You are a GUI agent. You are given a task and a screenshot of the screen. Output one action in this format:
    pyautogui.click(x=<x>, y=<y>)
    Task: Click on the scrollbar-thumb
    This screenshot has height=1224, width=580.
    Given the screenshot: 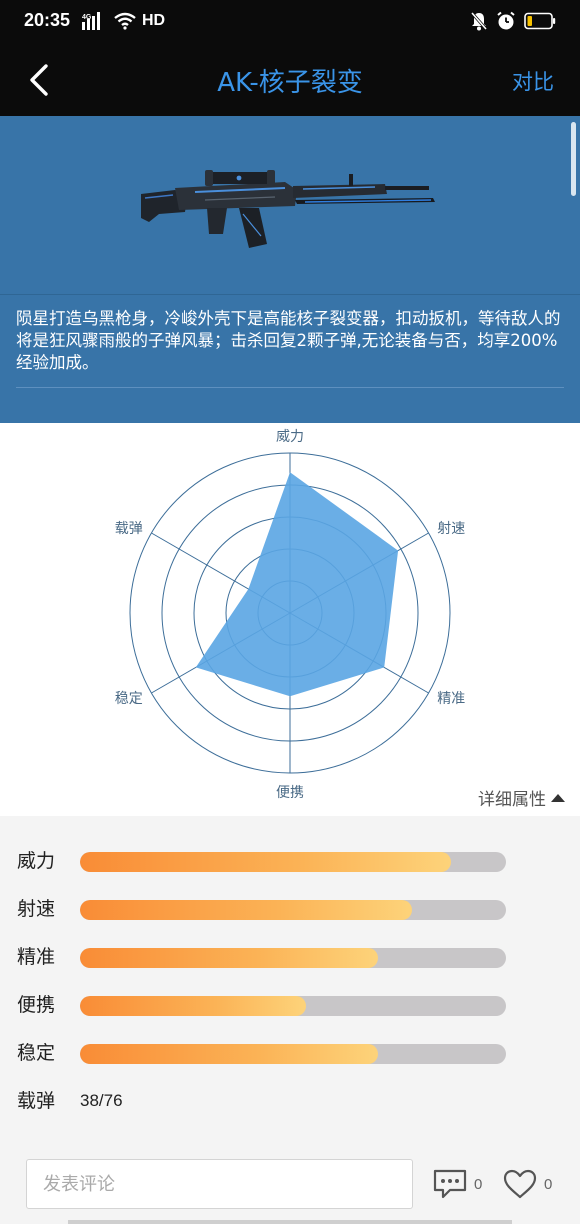 What is the action you would take?
    pyautogui.click(x=573, y=159)
    